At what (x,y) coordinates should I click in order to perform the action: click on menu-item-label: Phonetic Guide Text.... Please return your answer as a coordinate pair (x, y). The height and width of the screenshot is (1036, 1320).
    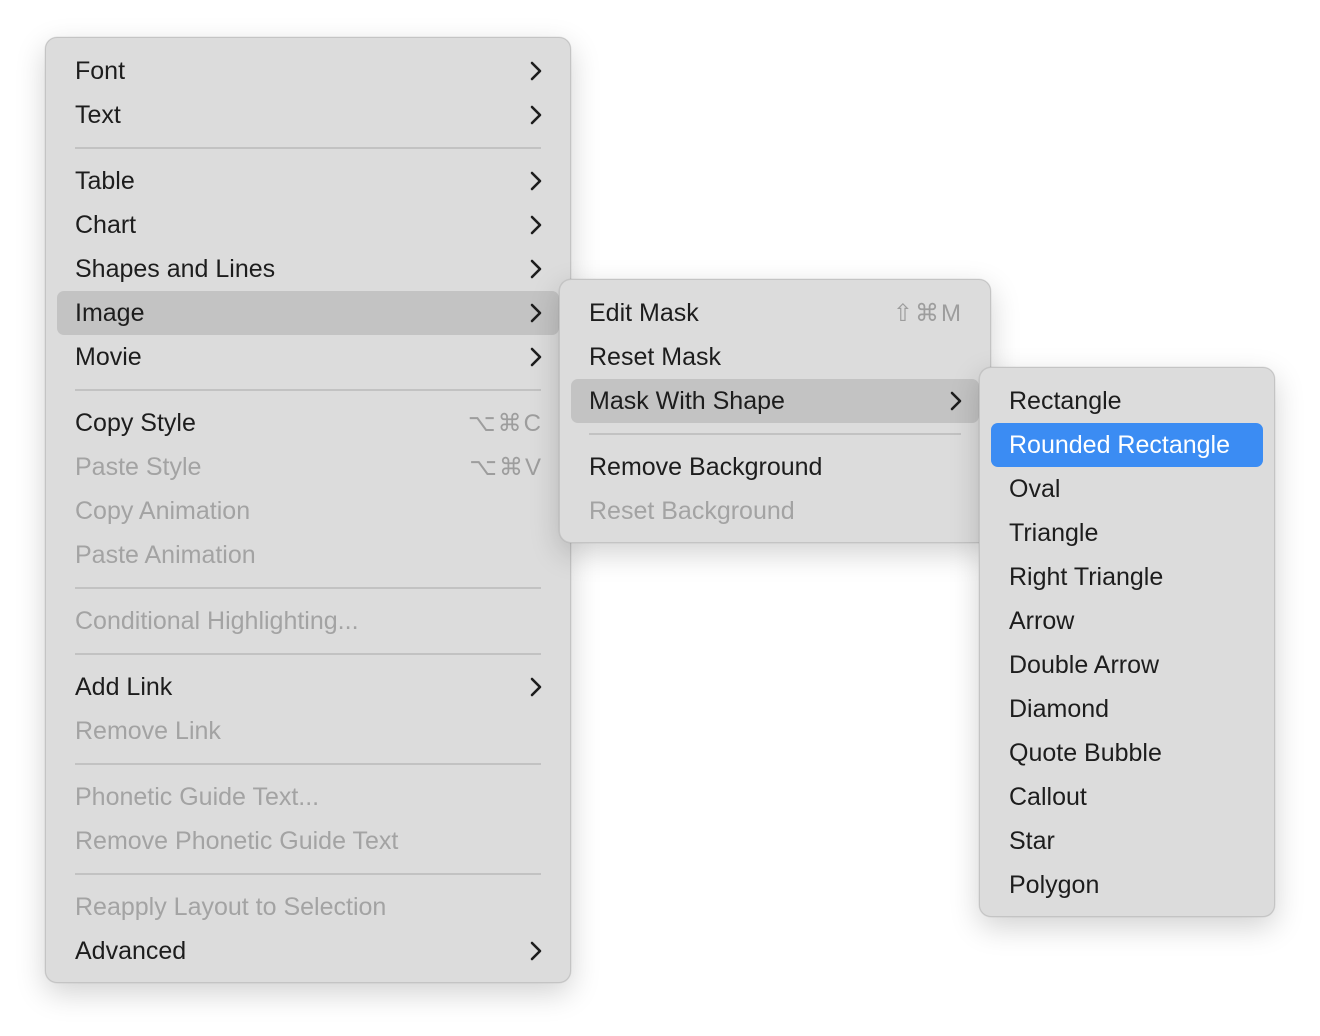
    Looking at the image, I should click on (197, 796).